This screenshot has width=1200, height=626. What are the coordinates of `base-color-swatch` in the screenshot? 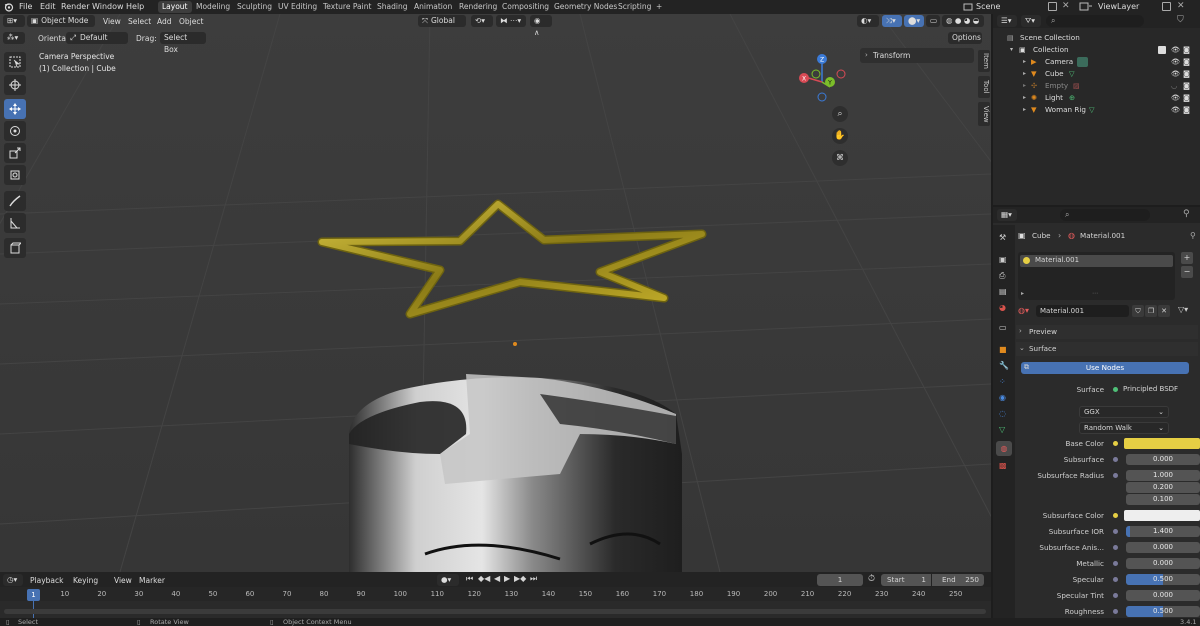 It's located at (1162, 443).